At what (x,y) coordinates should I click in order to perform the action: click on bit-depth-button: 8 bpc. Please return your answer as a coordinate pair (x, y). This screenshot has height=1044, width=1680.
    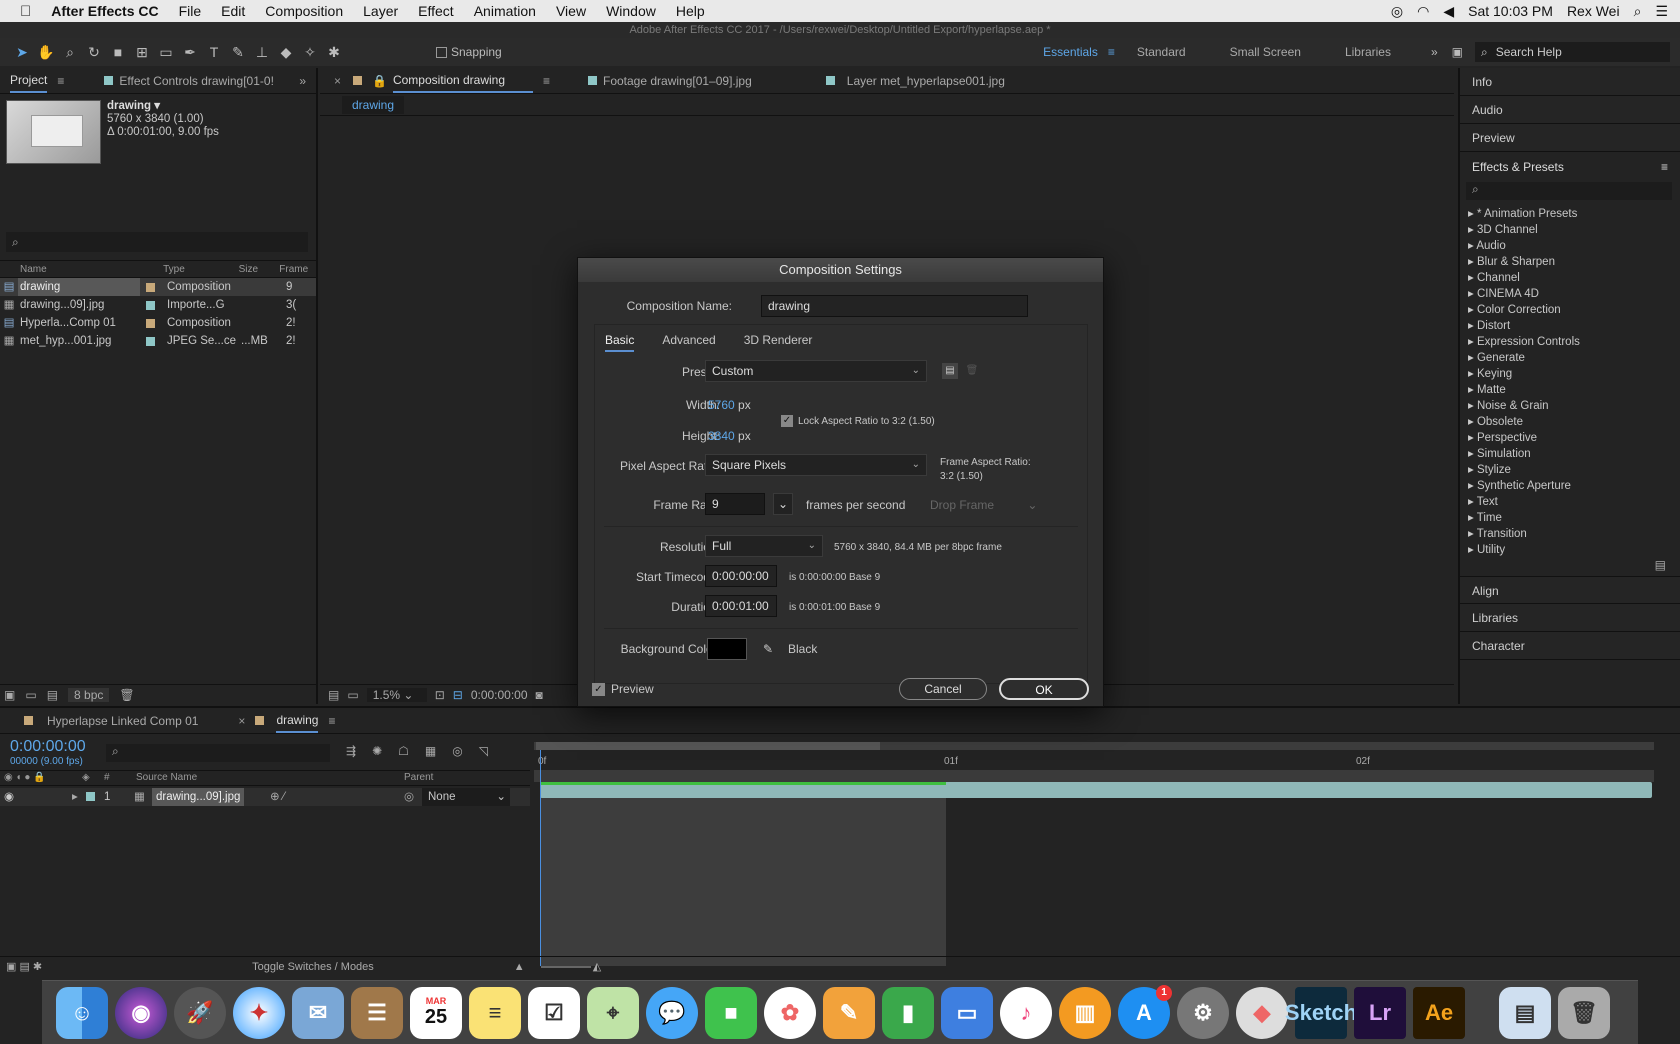
    Looking at the image, I should click on (89, 694).